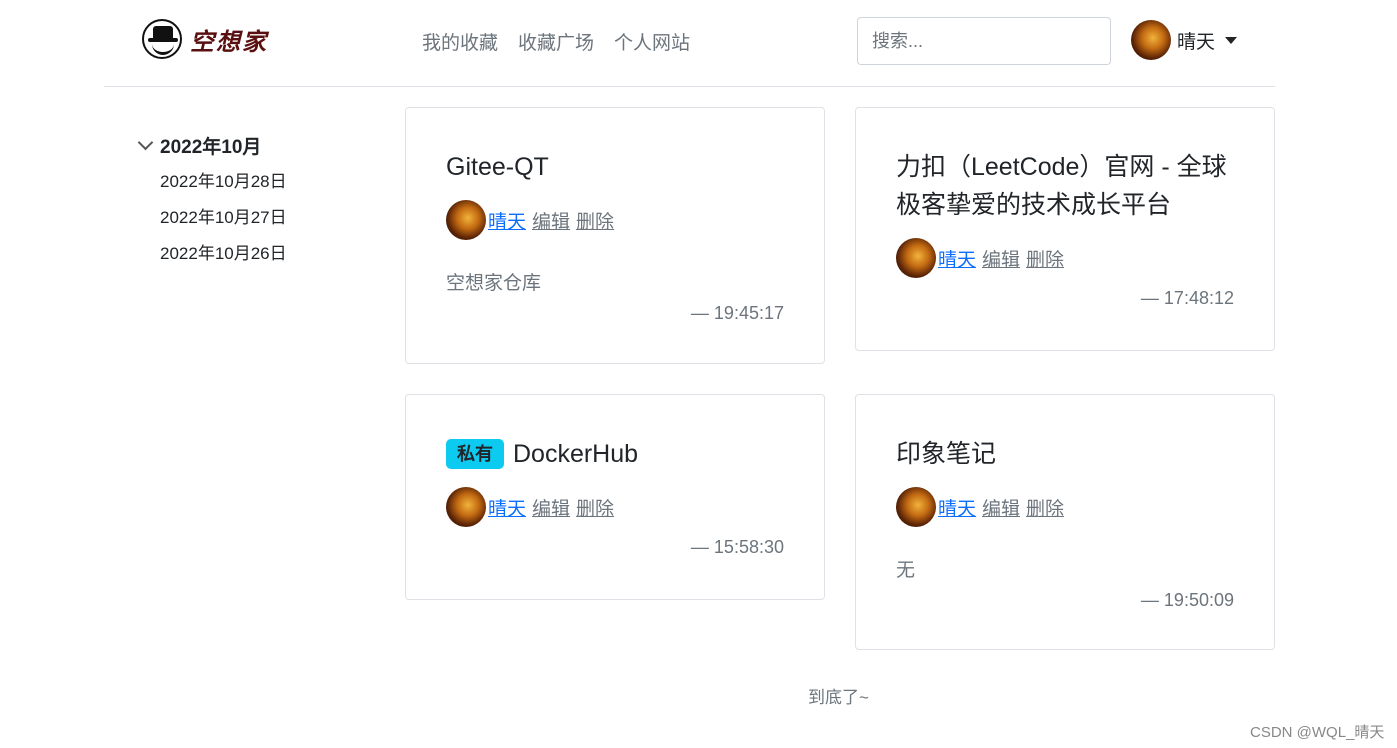 Image resolution: width=1397 pixels, height=748 pixels. What do you see at coordinates (223, 191) in the screenshot?
I see `day-item: 2022年10月28日` at bounding box center [223, 191].